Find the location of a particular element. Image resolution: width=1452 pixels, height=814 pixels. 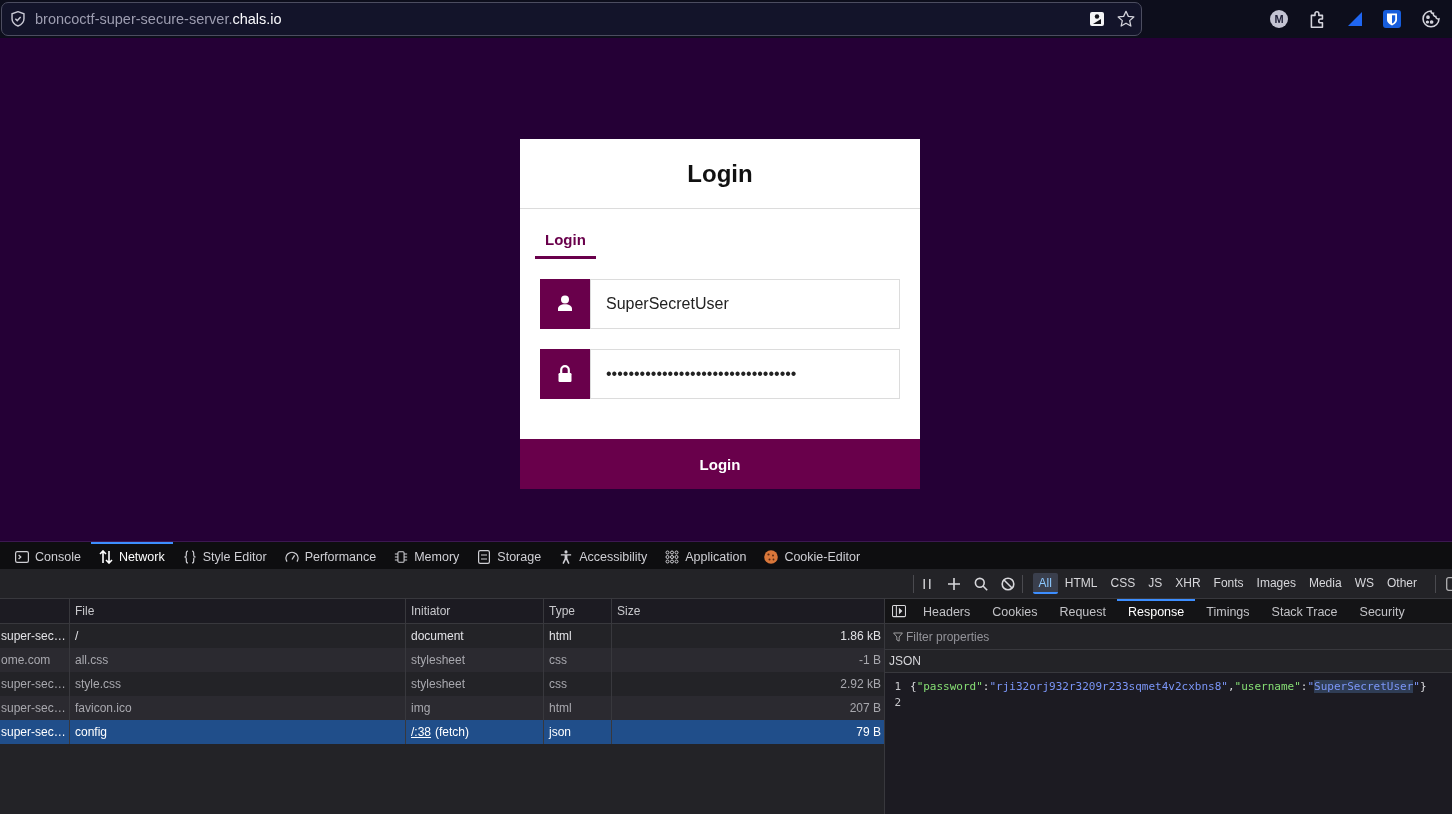

image-icon is located at coordinates (1097, 19).